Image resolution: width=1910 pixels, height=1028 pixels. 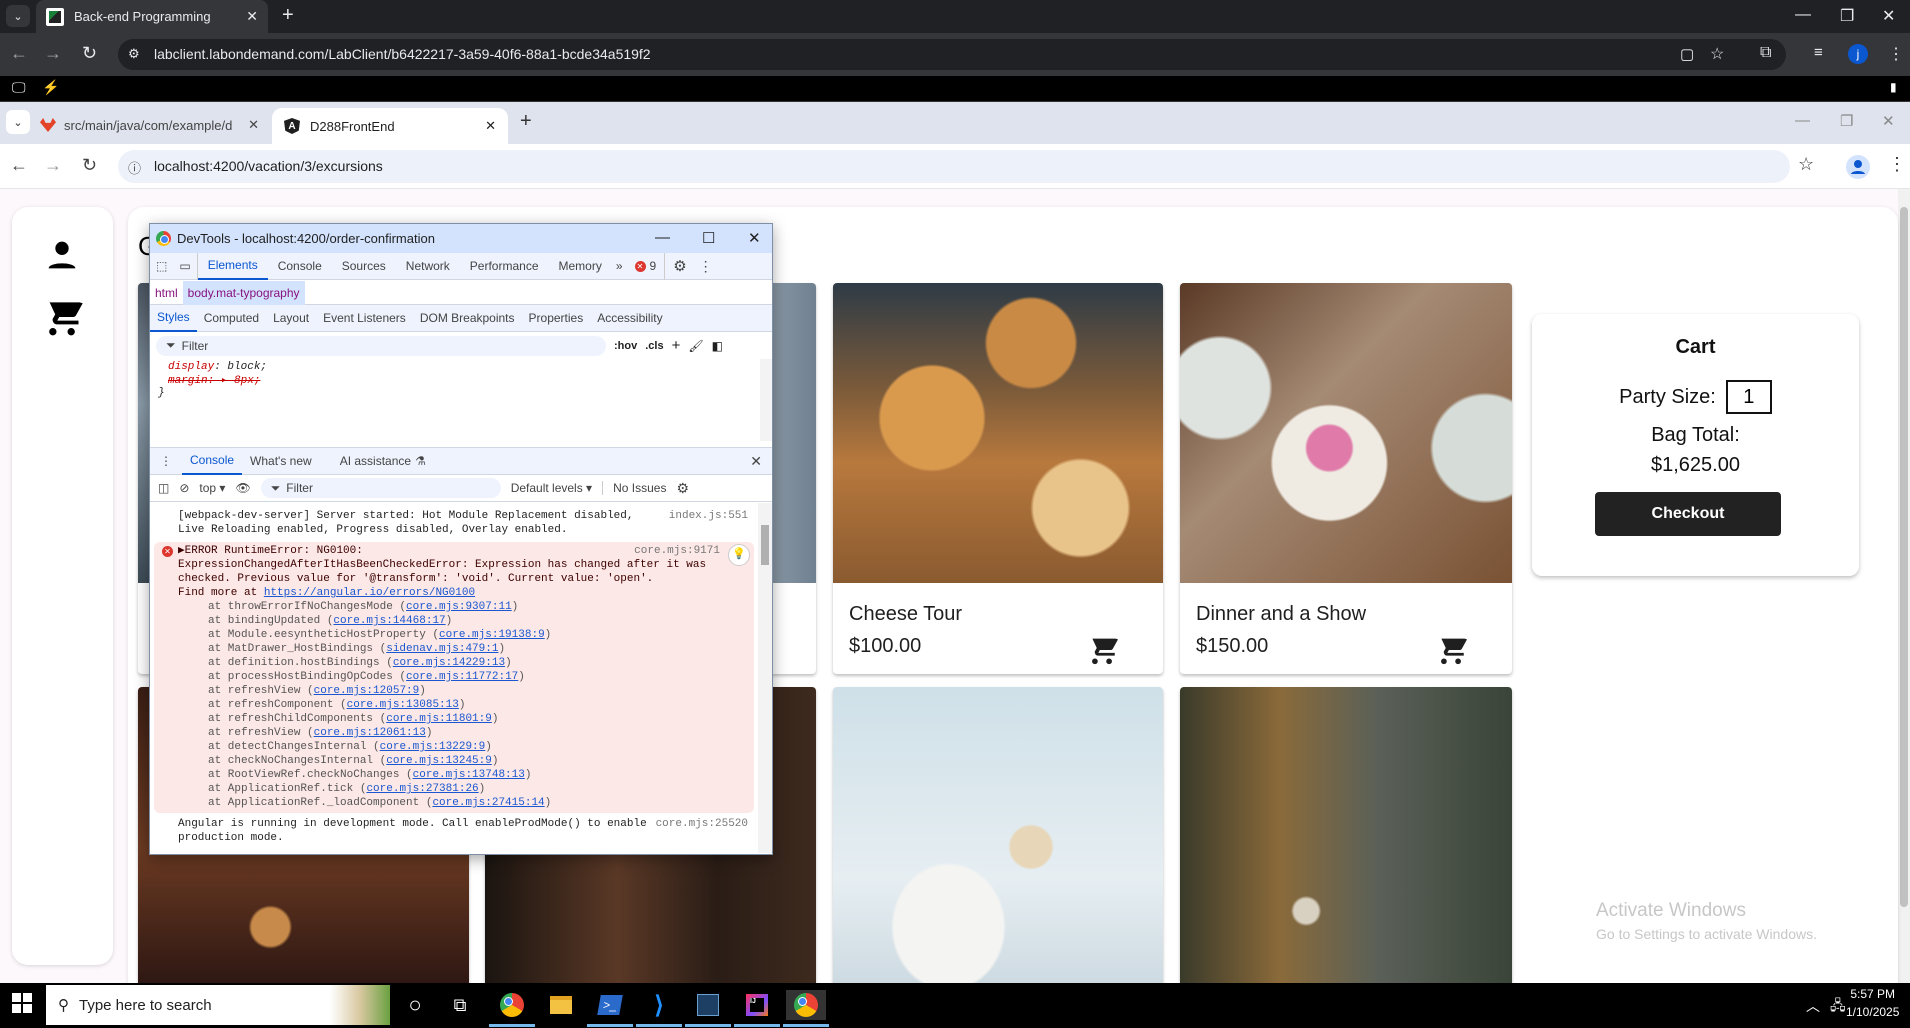 What do you see at coordinates (191, 367) in the screenshot?
I see `css-property: display` at bounding box center [191, 367].